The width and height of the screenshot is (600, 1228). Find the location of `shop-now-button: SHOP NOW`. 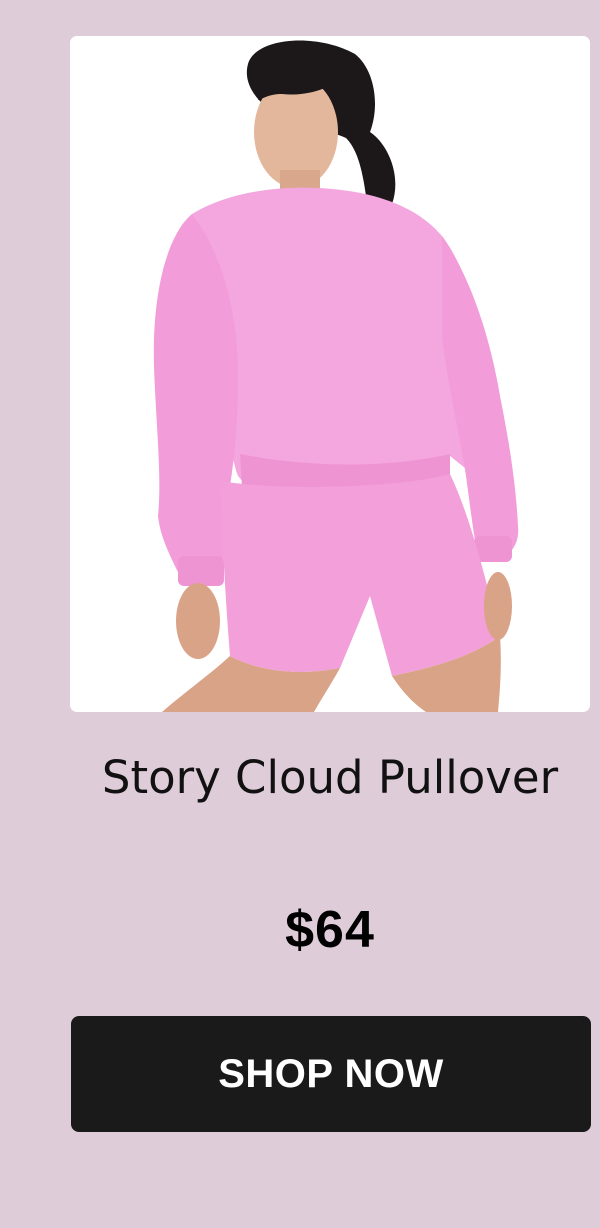

shop-now-button: SHOP NOW is located at coordinates (331, 1074).